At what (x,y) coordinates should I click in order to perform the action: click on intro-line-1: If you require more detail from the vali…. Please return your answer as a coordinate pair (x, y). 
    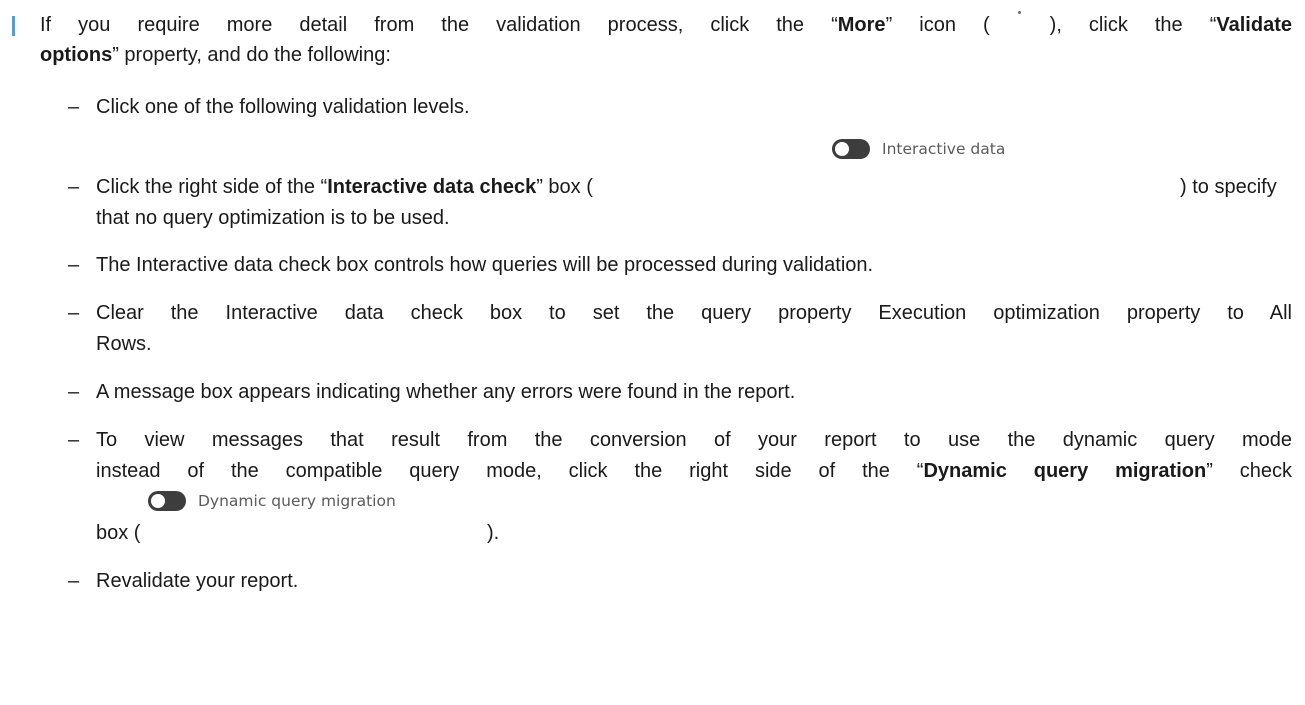
    Looking at the image, I should click on (666, 24).